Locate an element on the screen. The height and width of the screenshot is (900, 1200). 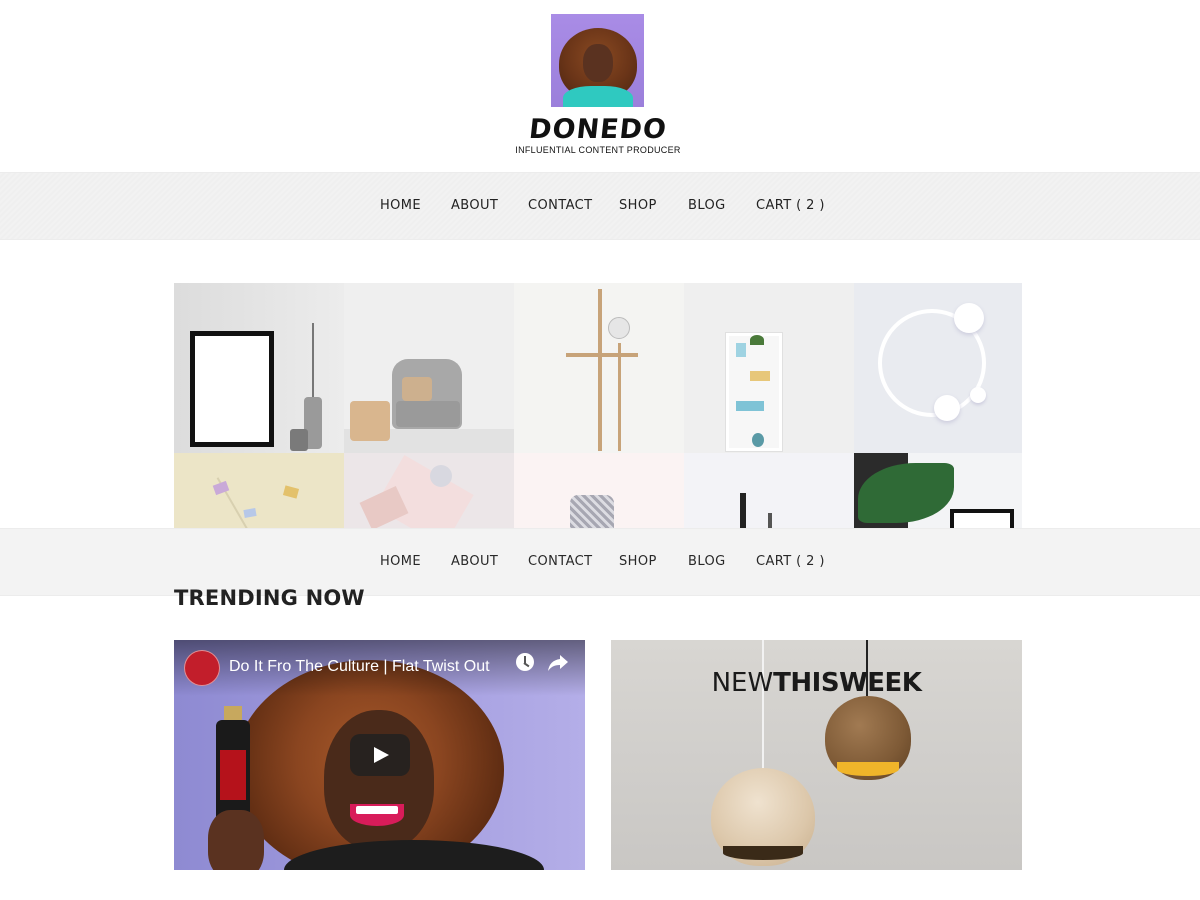
shelf-plant is located at coordinates (757, 340).